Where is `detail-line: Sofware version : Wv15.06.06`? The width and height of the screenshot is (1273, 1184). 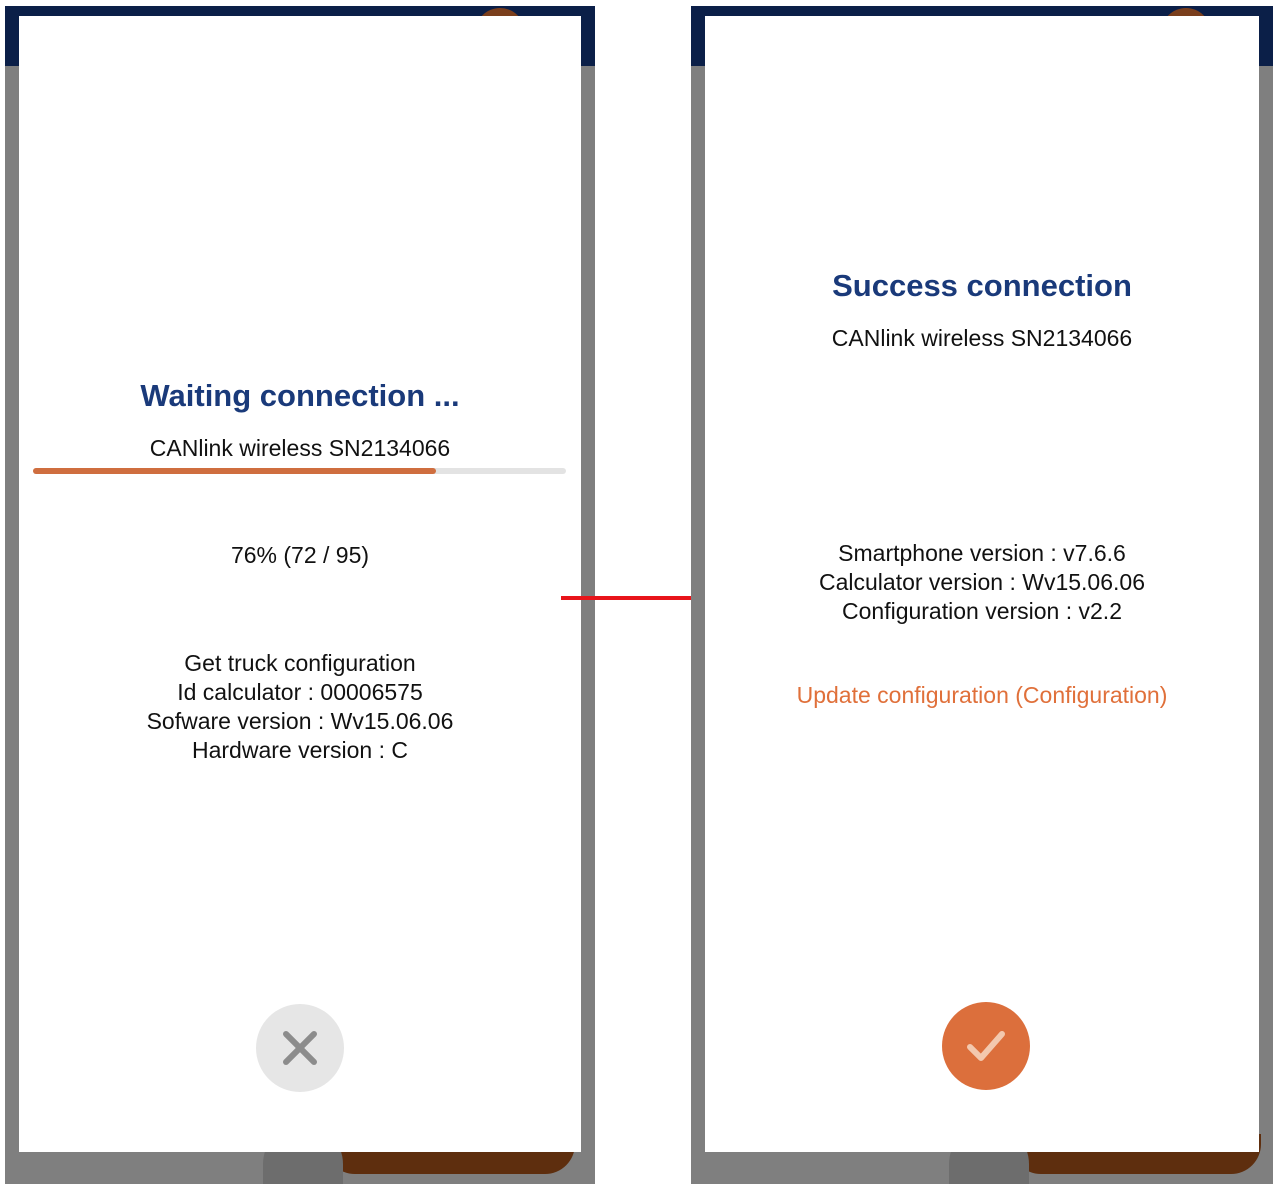 detail-line: Sofware version : Wv15.06.06 is located at coordinates (300, 721).